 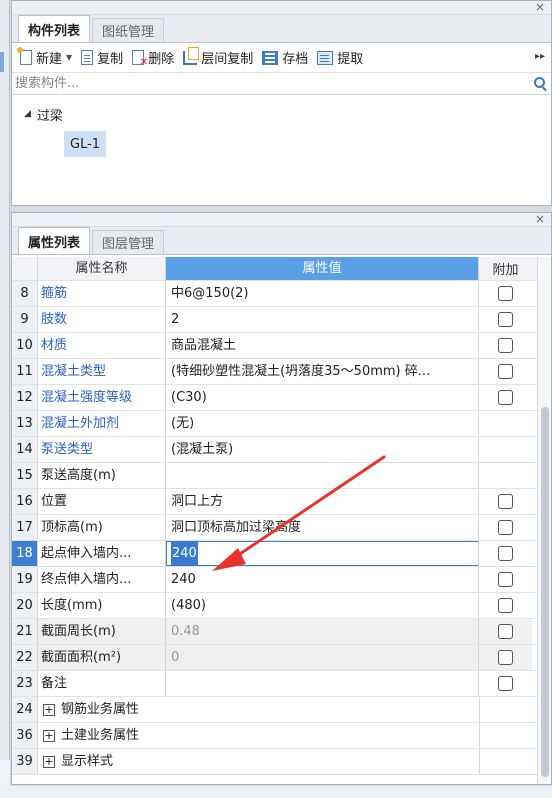 What do you see at coordinates (69, 57) in the screenshot?
I see `chevron-down-icon: ▼` at bounding box center [69, 57].